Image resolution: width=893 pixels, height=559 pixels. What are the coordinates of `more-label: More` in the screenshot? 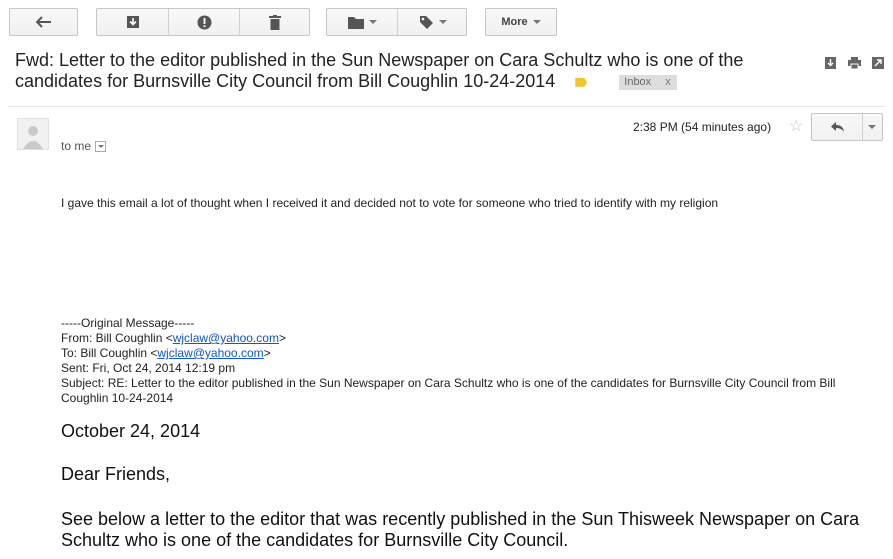 It's located at (514, 22).